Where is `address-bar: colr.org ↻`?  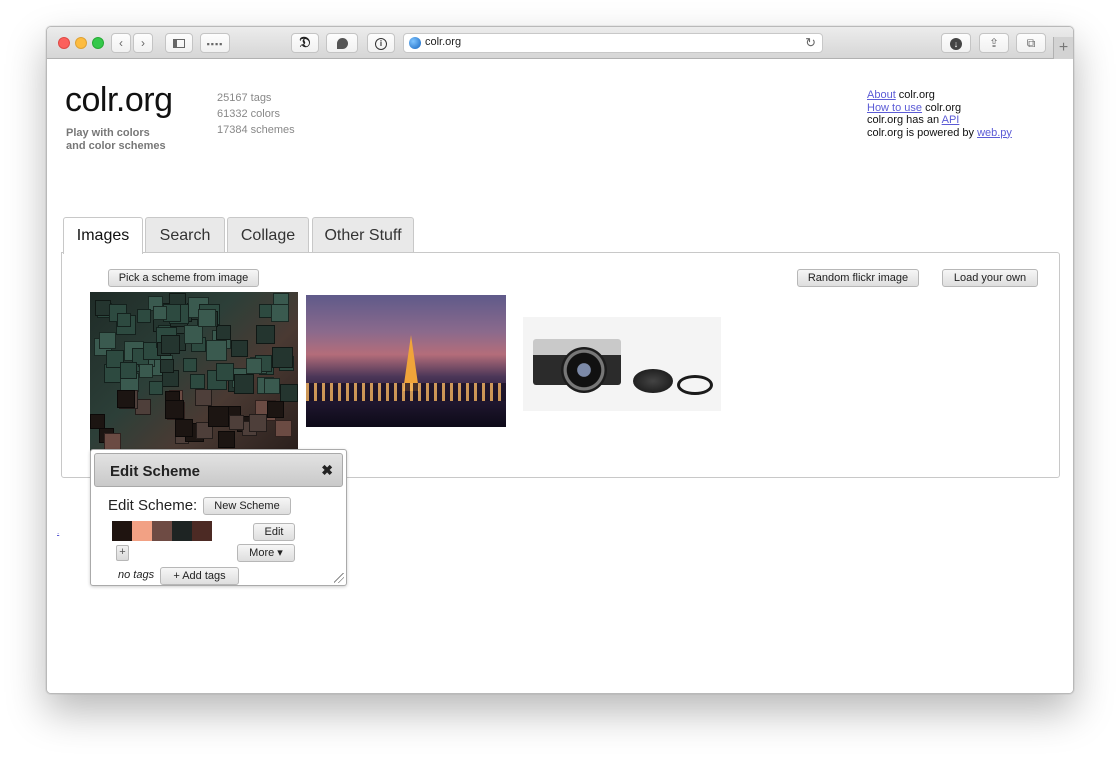 address-bar: colr.org ↻ is located at coordinates (613, 43).